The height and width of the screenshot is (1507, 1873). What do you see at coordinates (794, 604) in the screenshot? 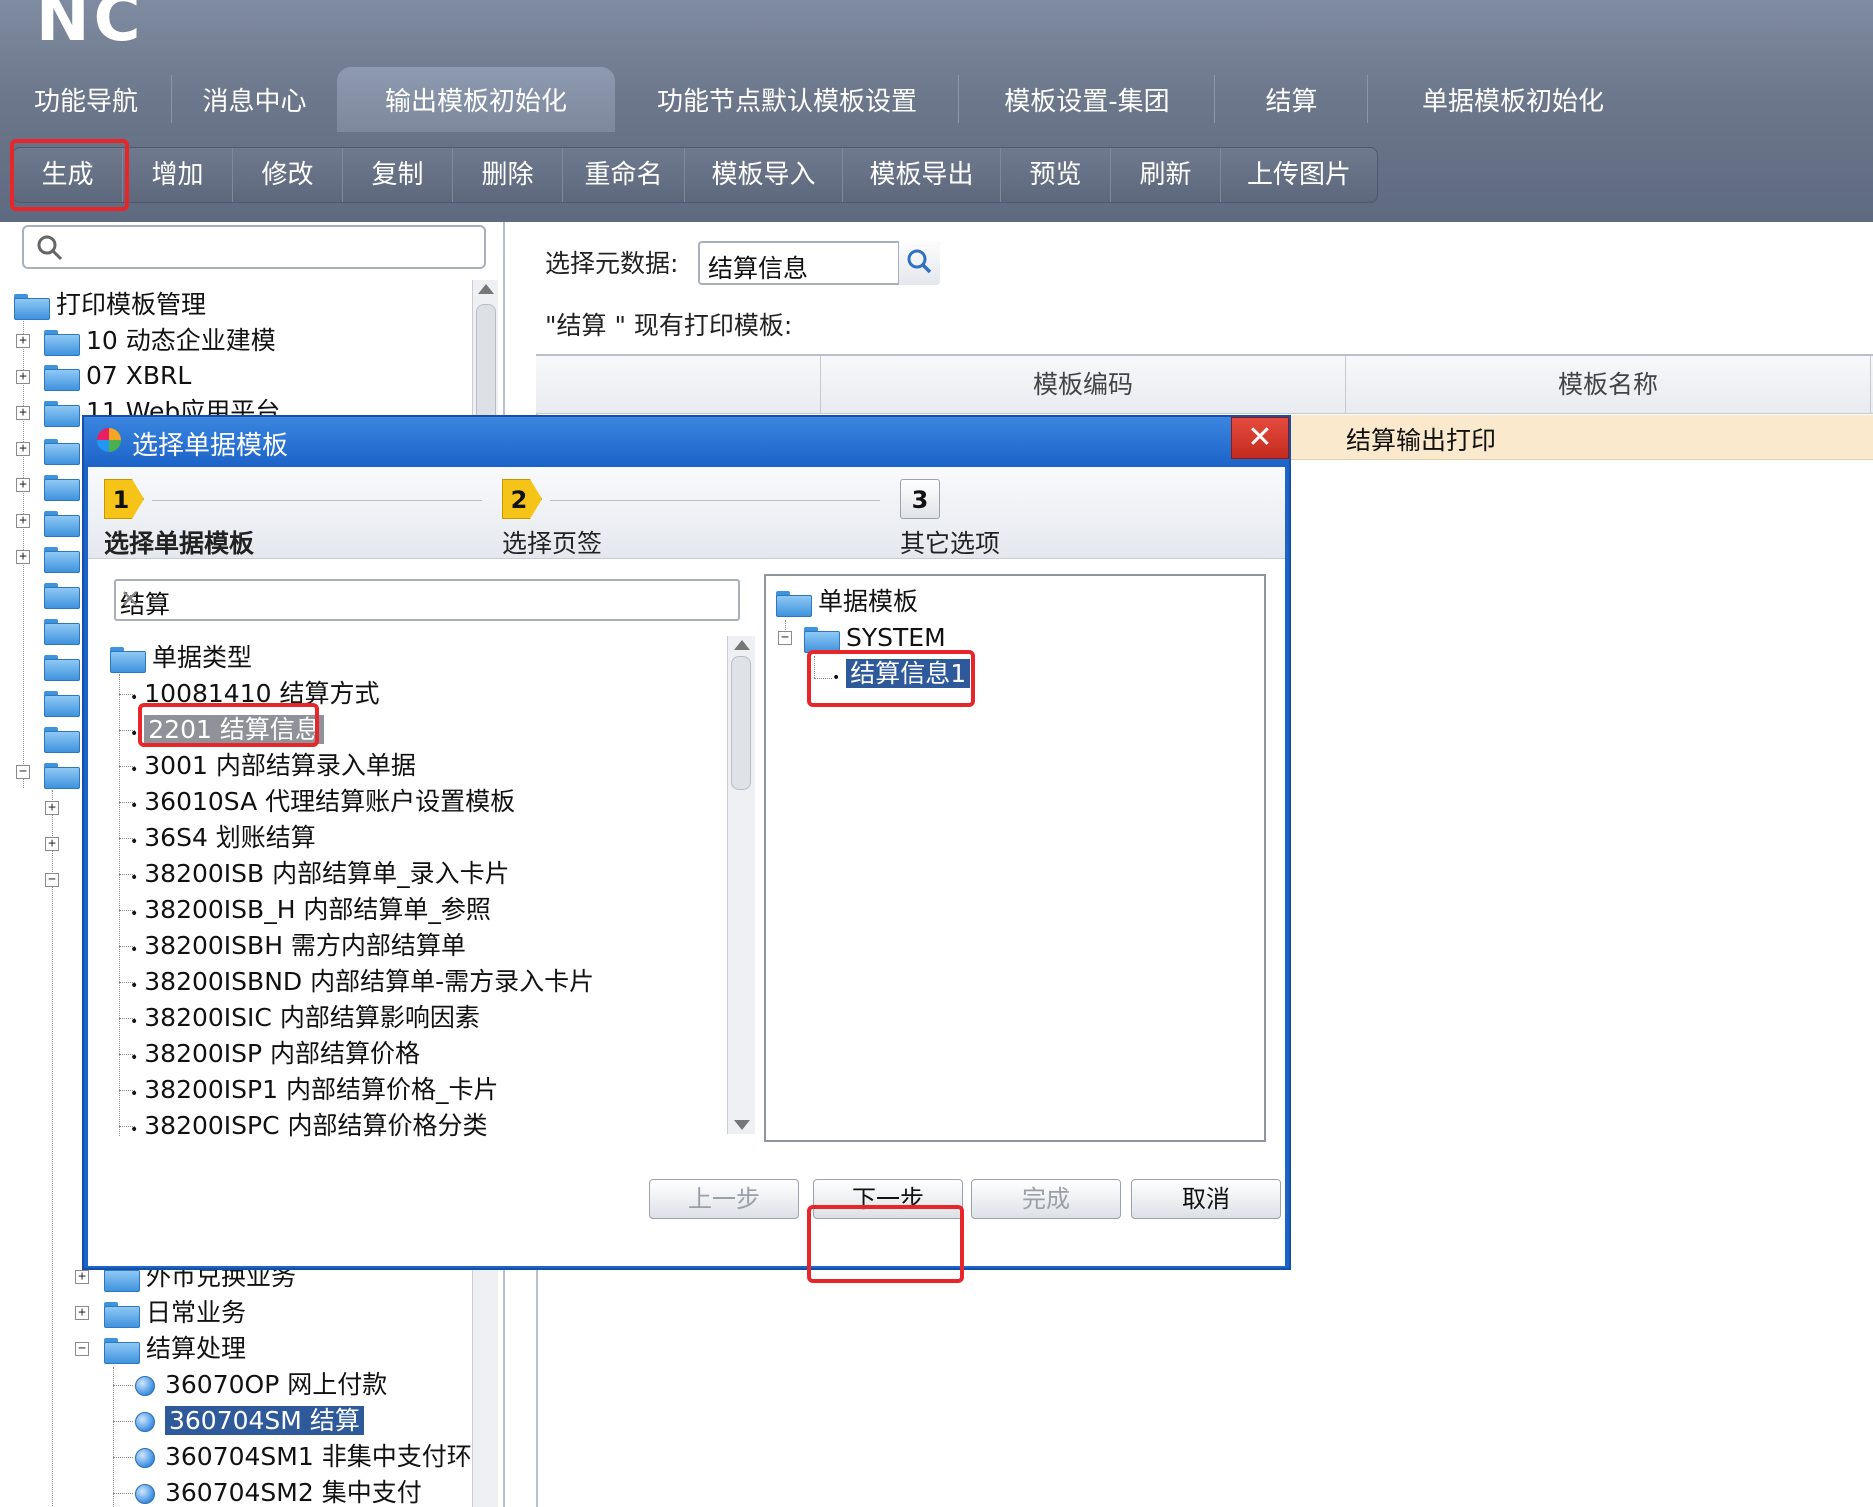
I see `folder-open-icon` at bounding box center [794, 604].